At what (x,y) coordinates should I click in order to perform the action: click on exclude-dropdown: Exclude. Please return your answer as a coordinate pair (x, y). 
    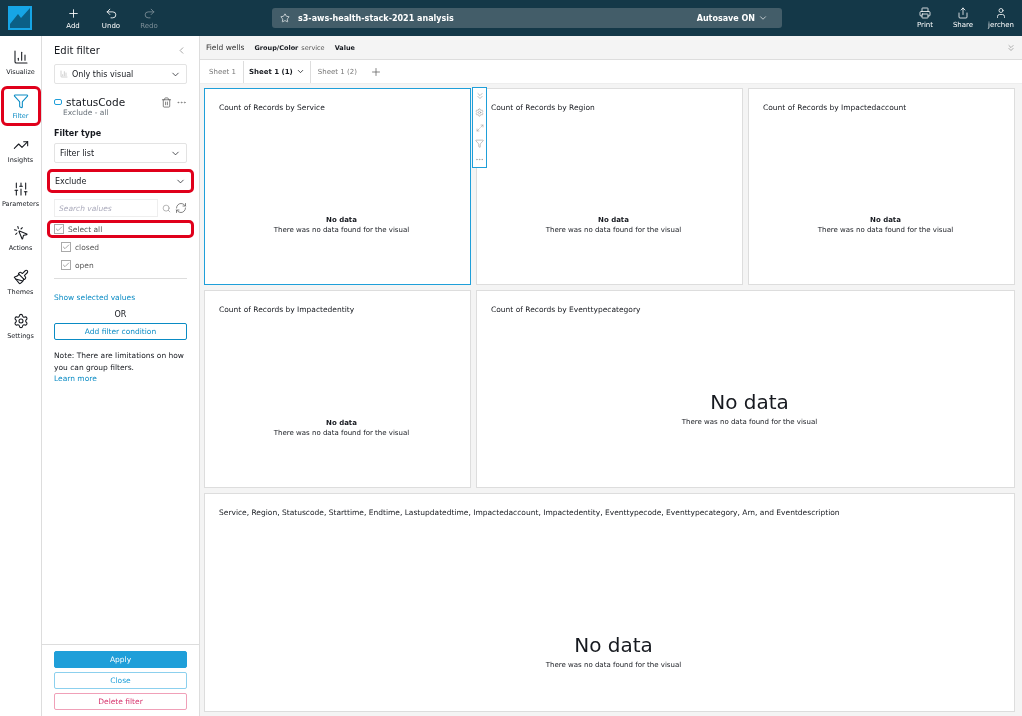
    Looking at the image, I should click on (120, 181).